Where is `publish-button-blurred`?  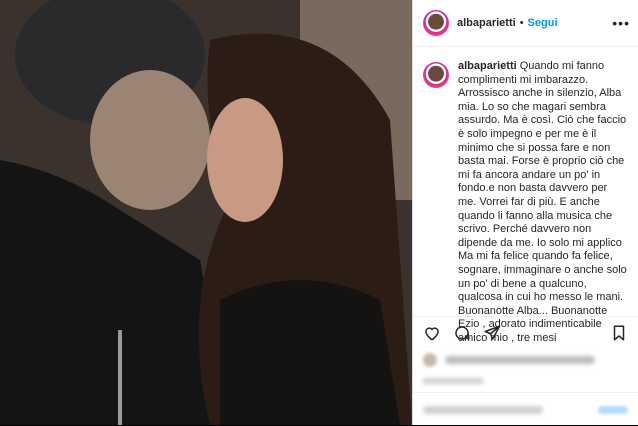
publish-button-blurred is located at coordinates (613, 409).